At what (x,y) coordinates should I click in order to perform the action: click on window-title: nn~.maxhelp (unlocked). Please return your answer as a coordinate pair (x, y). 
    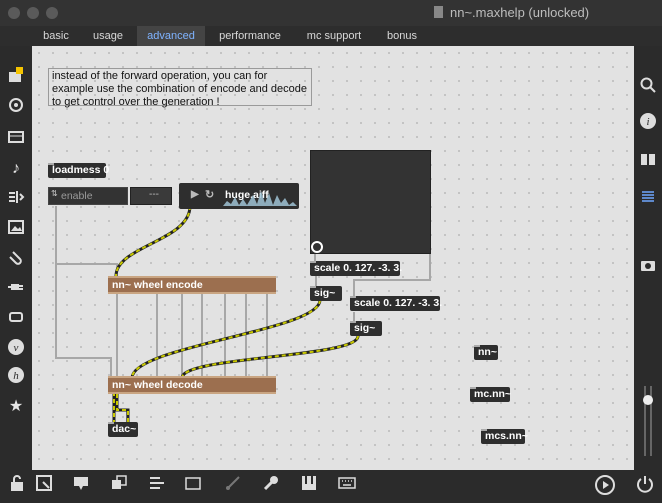
    Looking at the image, I should click on (520, 12).